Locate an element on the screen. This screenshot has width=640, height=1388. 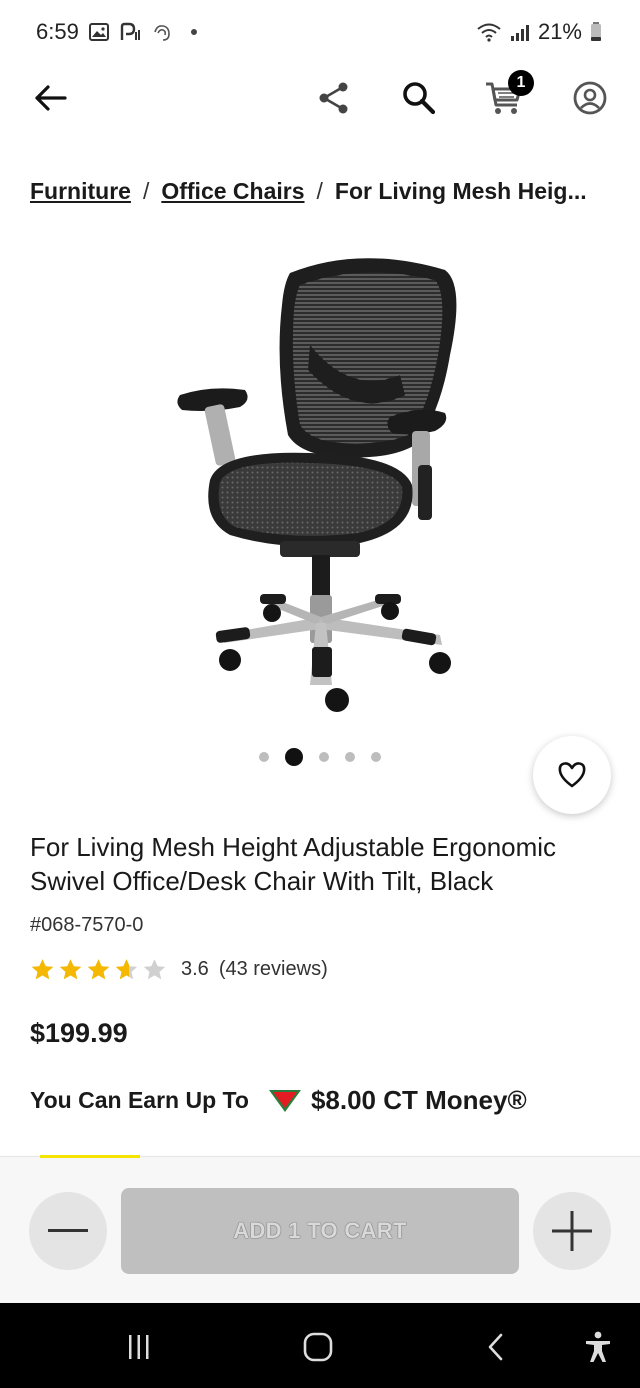
app-header: 1 is located at coordinates (320, 98).